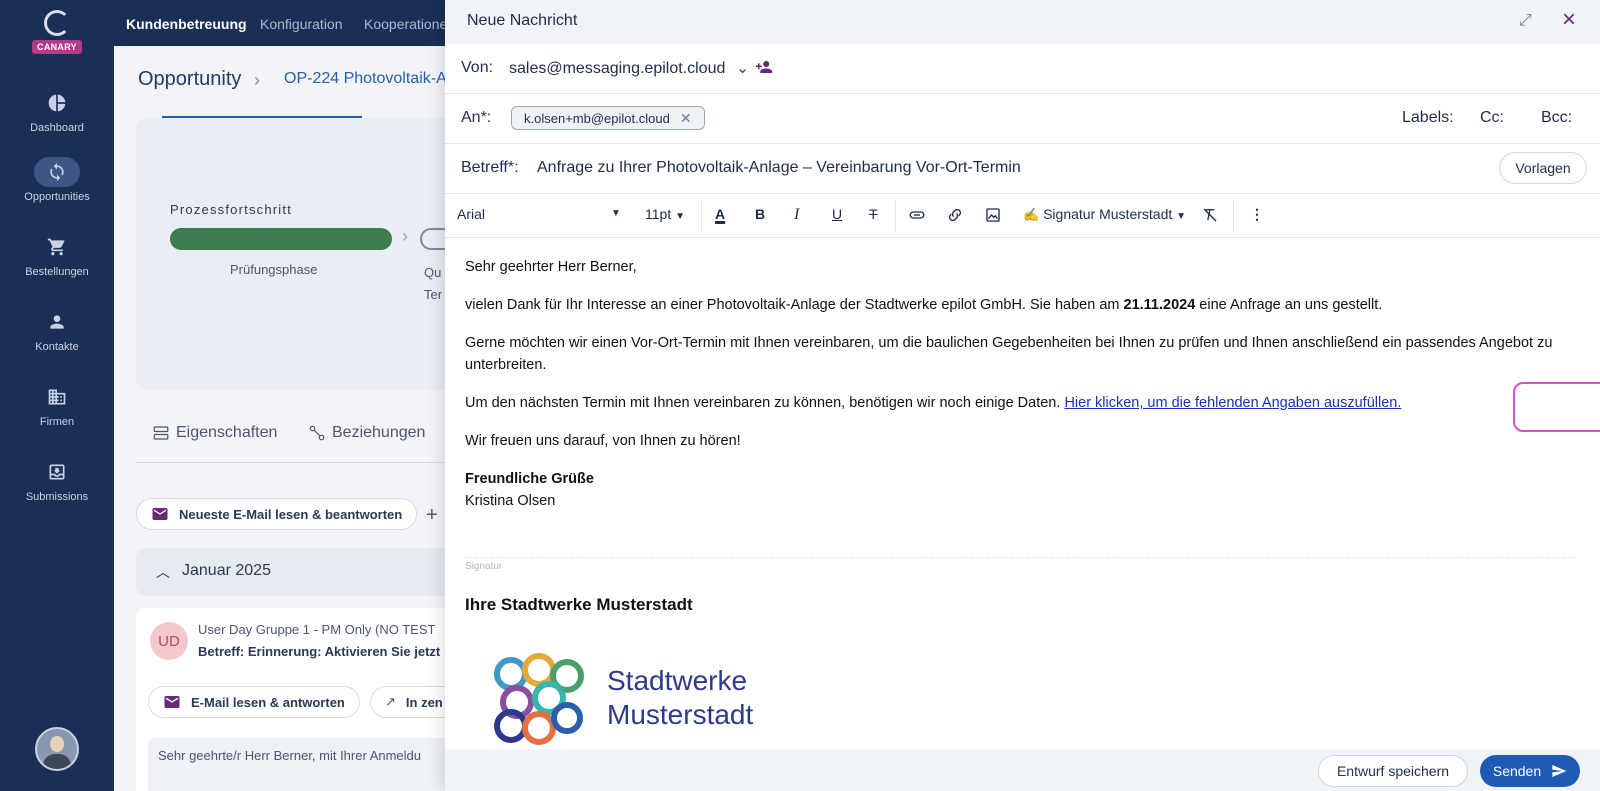 The width and height of the screenshot is (1600, 791). Describe the element at coordinates (1020, 557) in the screenshot. I see `signature-divider` at that location.